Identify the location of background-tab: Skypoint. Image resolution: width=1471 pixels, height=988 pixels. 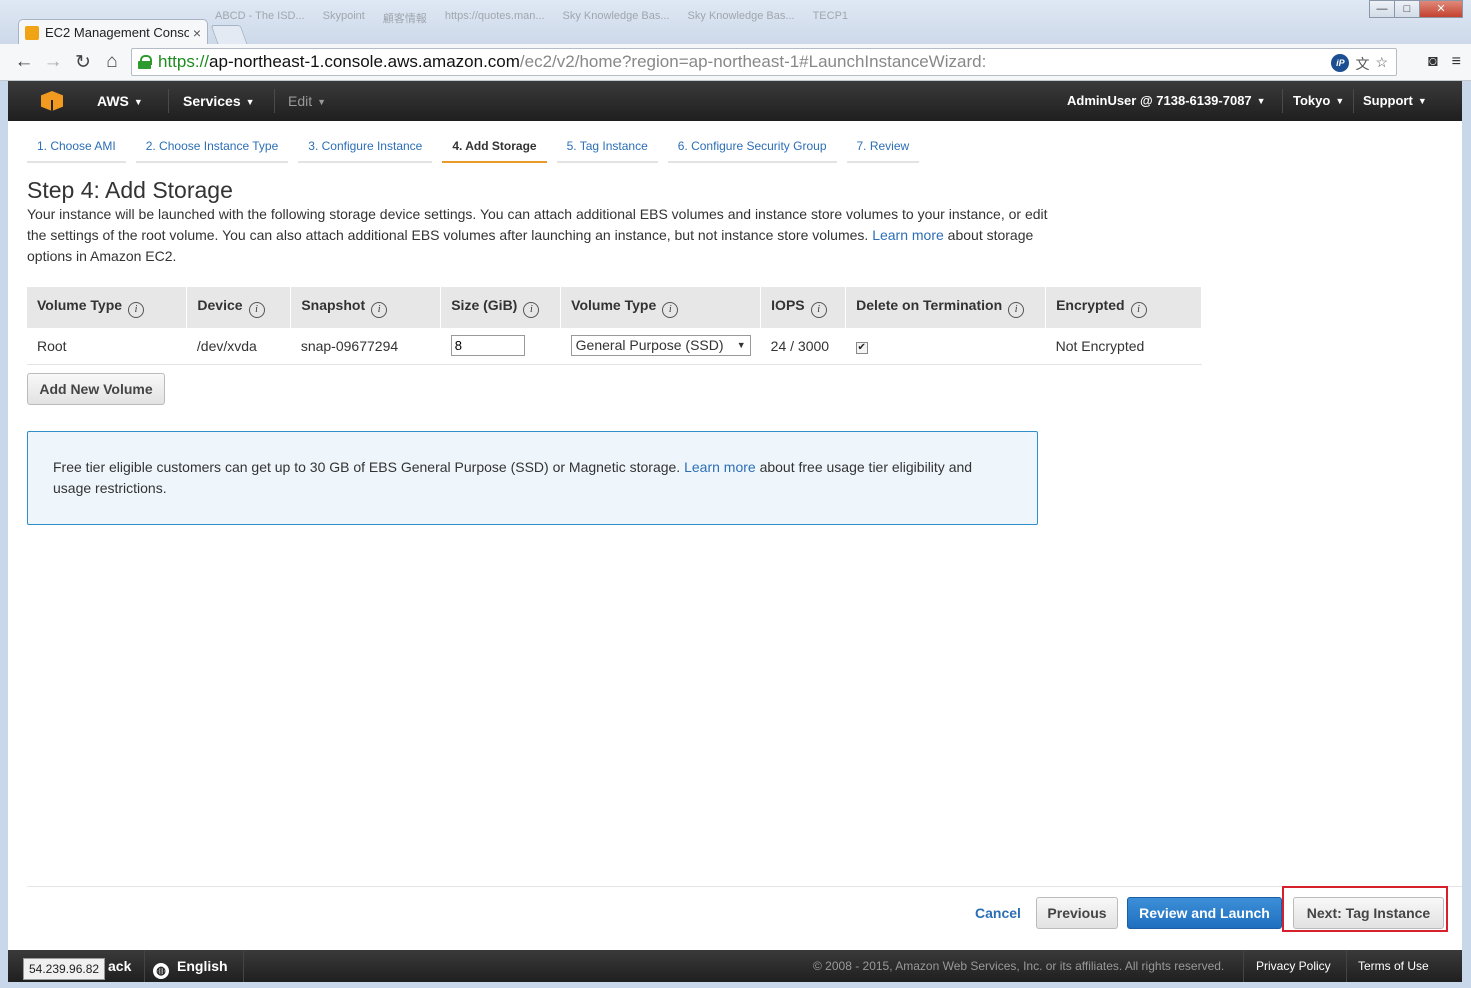
(344, 21).